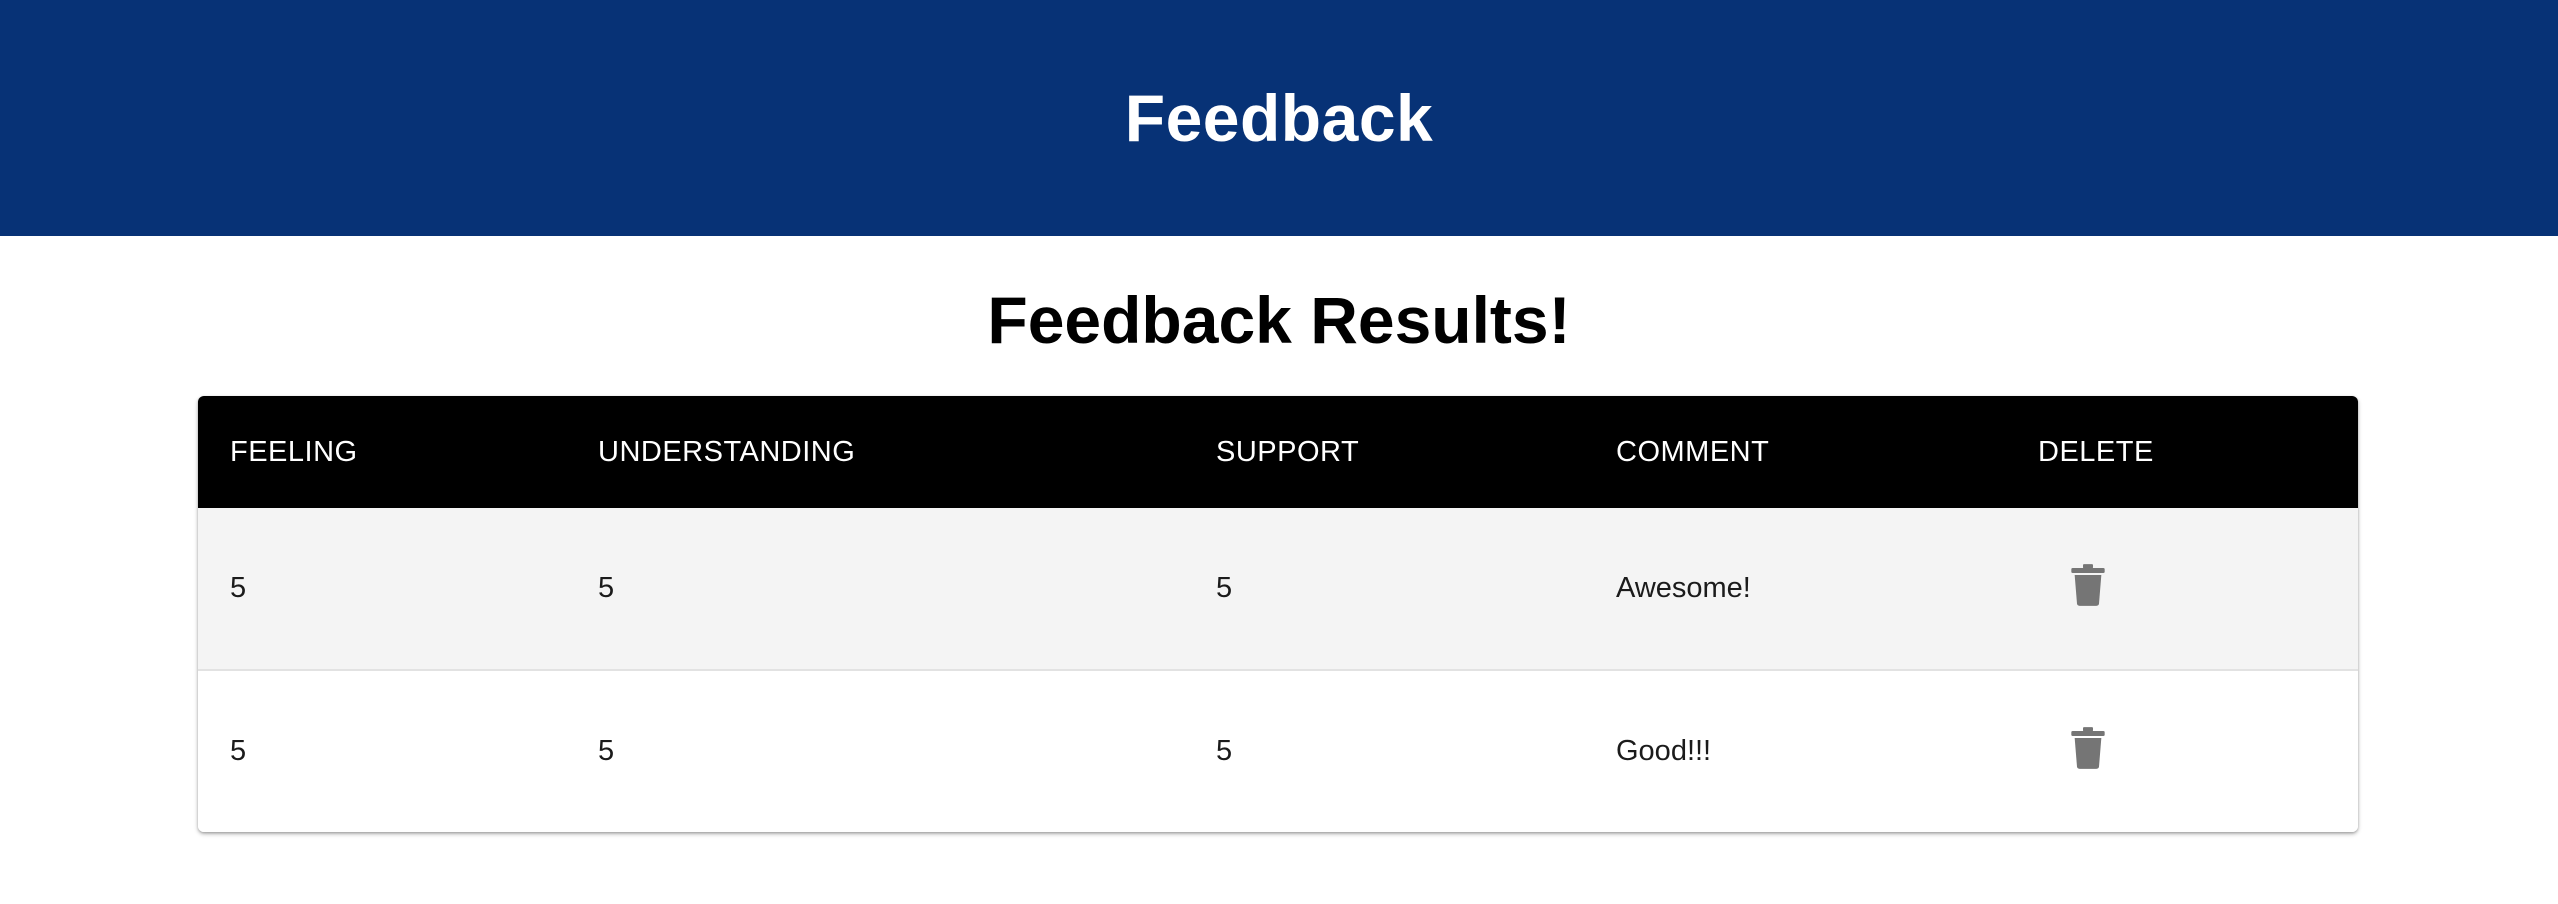 Image resolution: width=2558 pixels, height=904 pixels. What do you see at coordinates (1683, 588) in the screenshot?
I see `cell-comment: Awesome!` at bounding box center [1683, 588].